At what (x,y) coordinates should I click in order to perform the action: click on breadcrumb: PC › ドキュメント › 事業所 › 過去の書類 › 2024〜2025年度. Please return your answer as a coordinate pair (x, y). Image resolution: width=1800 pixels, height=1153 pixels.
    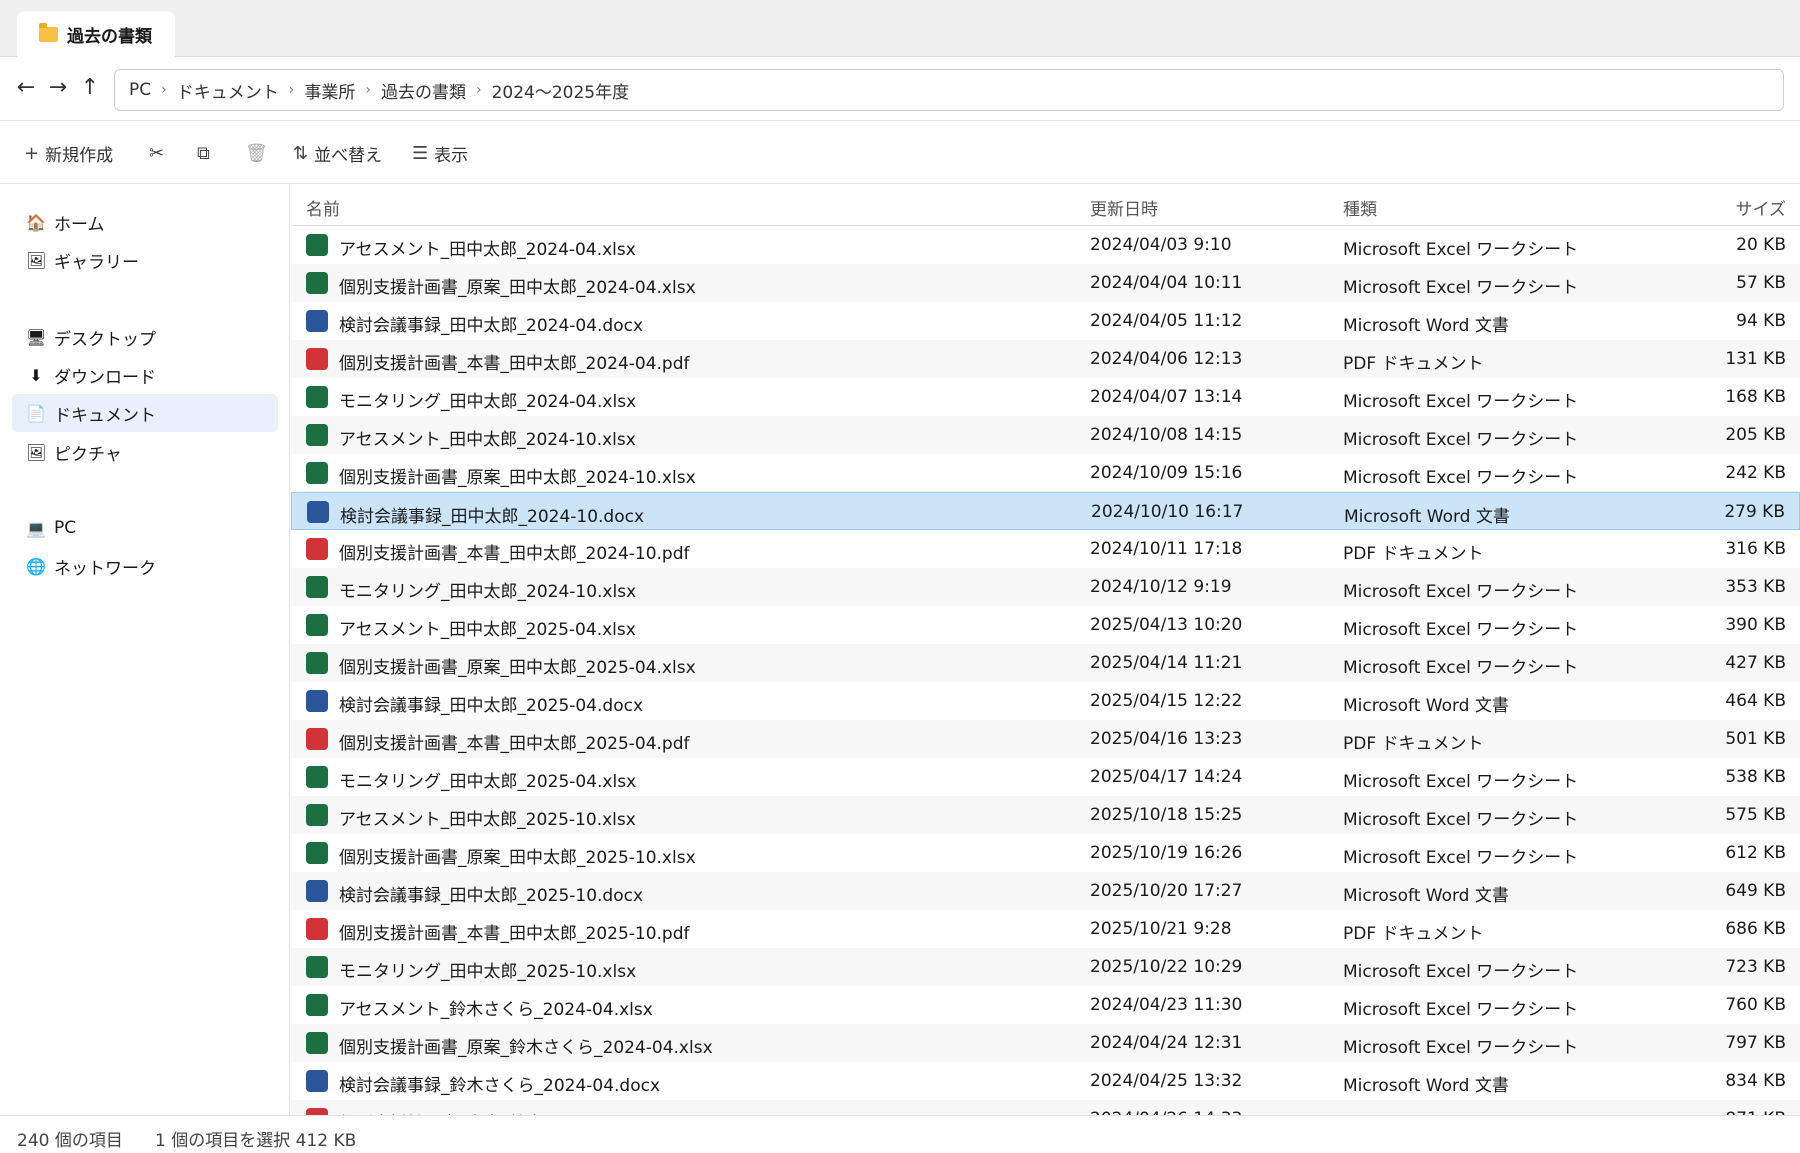
    Looking at the image, I should click on (949, 90).